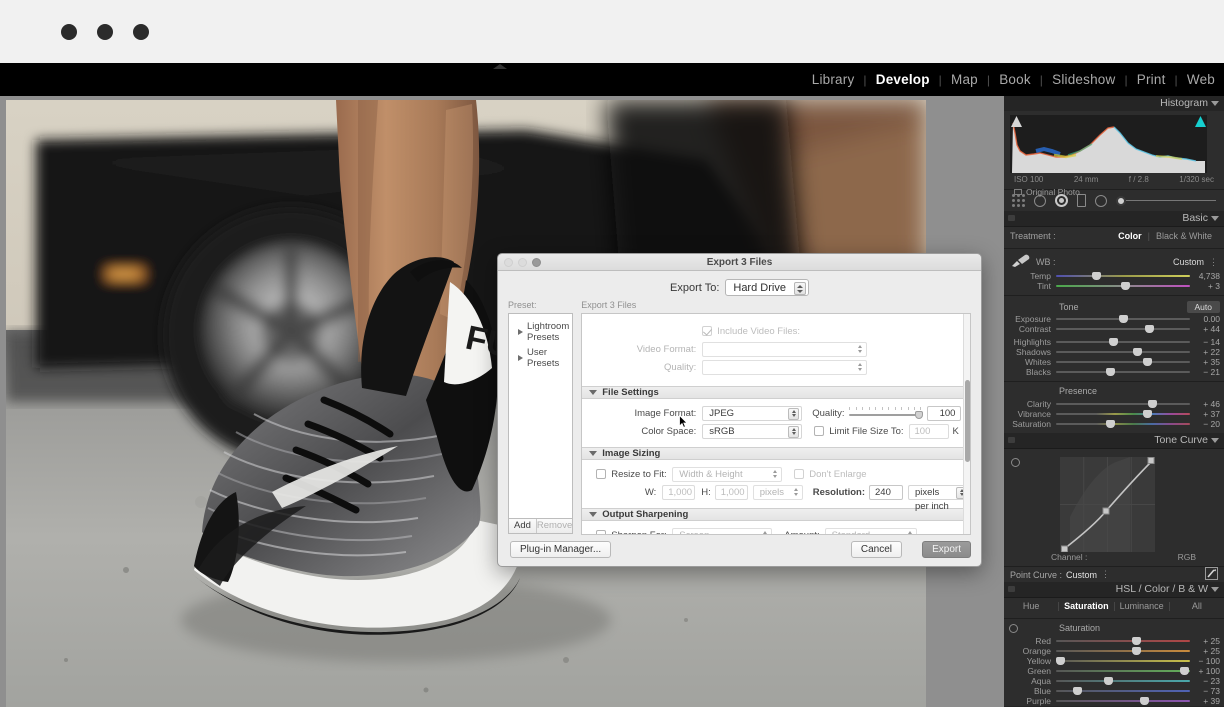 Image resolution: width=1224 pixels, height=707 pixels. Describe the element at coordinates (1114, 286) in the screenshot. I see `slider-tint: Tint + 3` at that location.